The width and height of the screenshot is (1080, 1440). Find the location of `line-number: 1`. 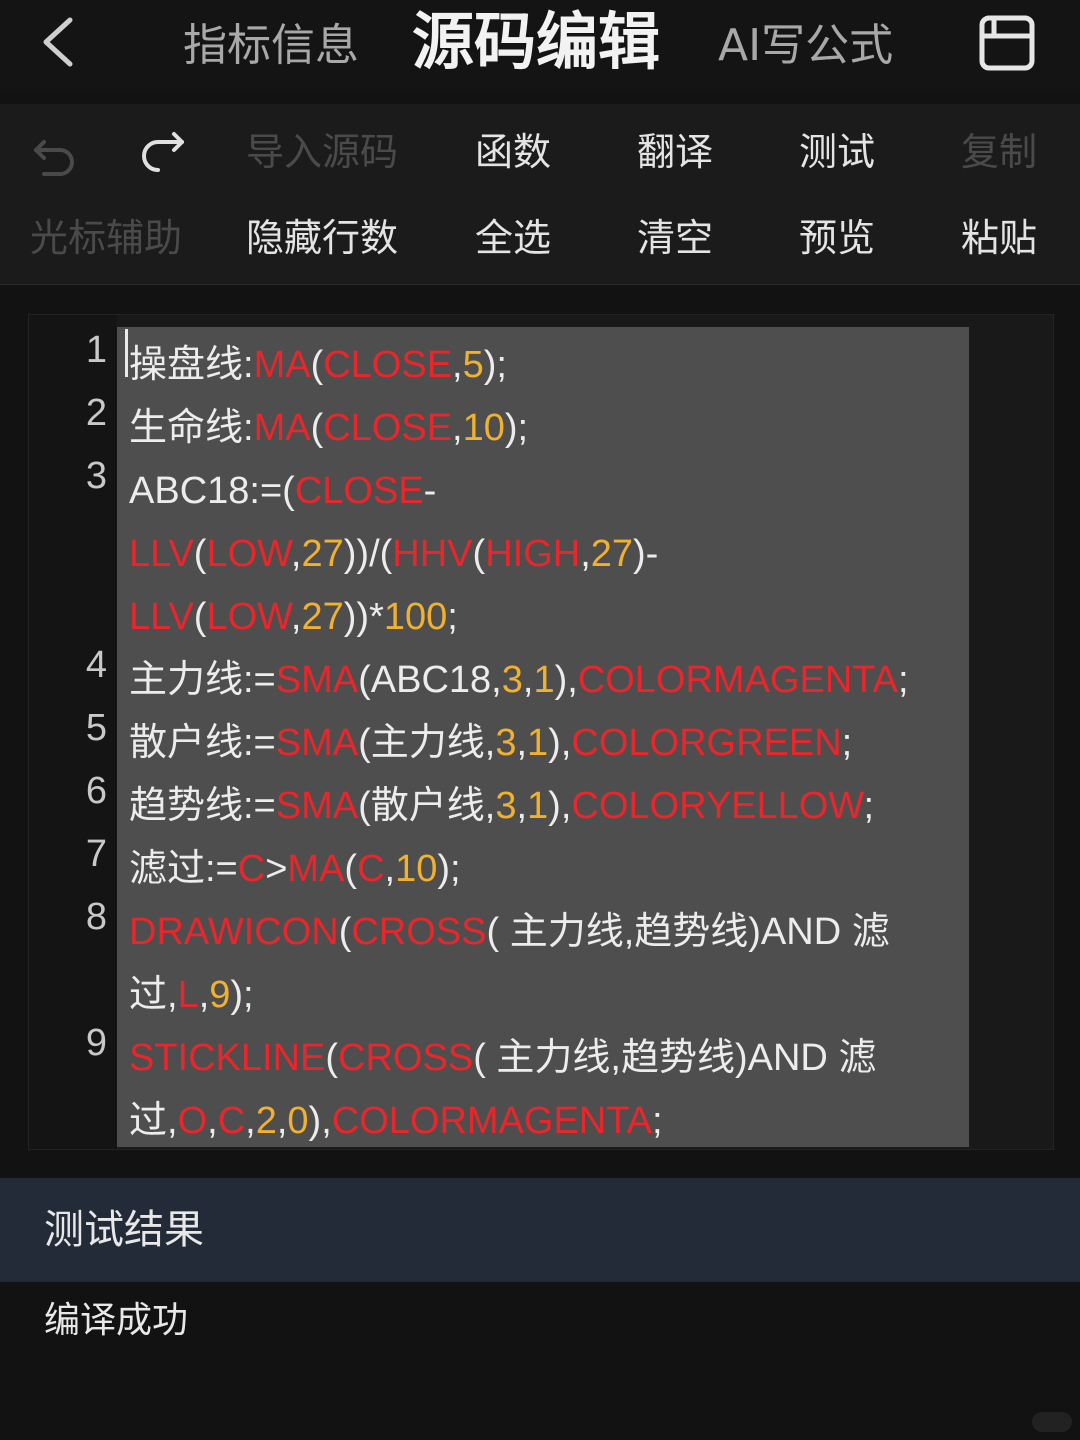

line-number: 1 is located at coordinates (96, 350).